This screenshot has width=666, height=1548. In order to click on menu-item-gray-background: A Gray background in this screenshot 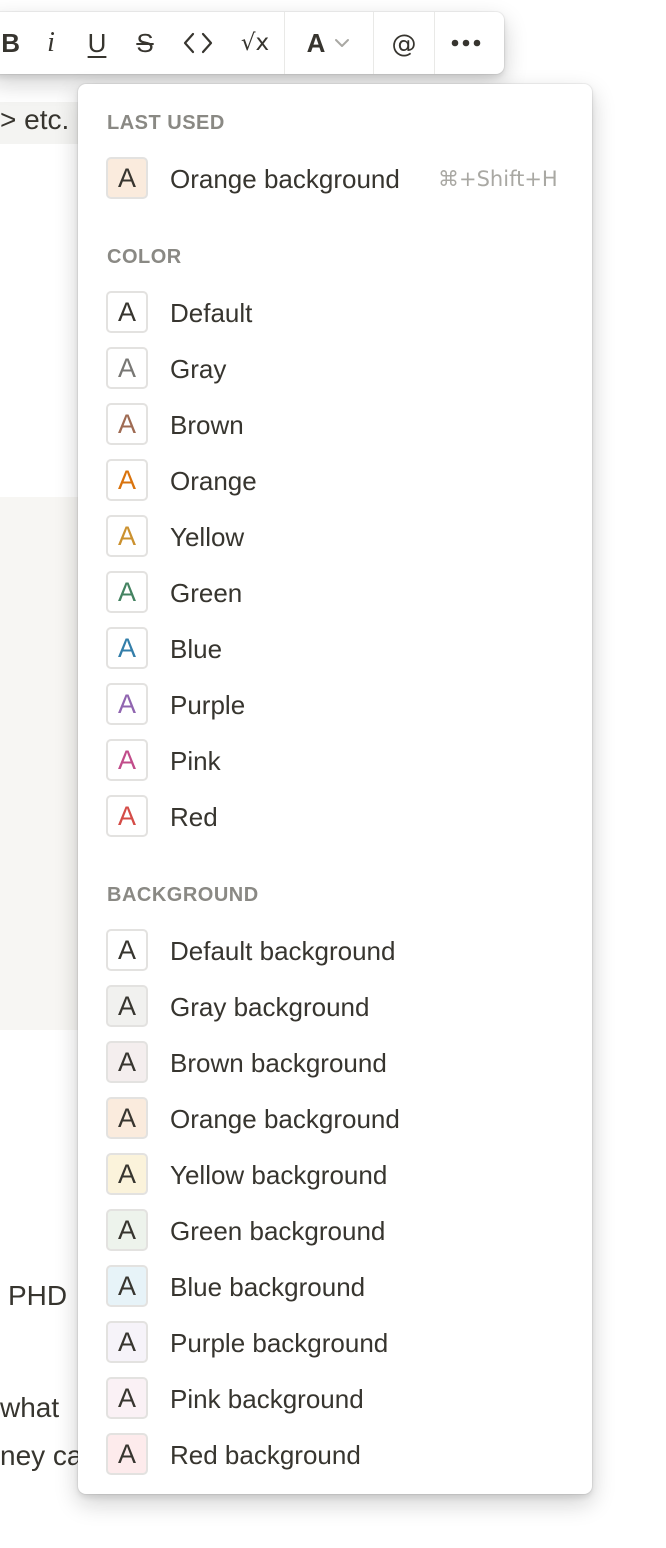, I will do `click(335, 1007)`.